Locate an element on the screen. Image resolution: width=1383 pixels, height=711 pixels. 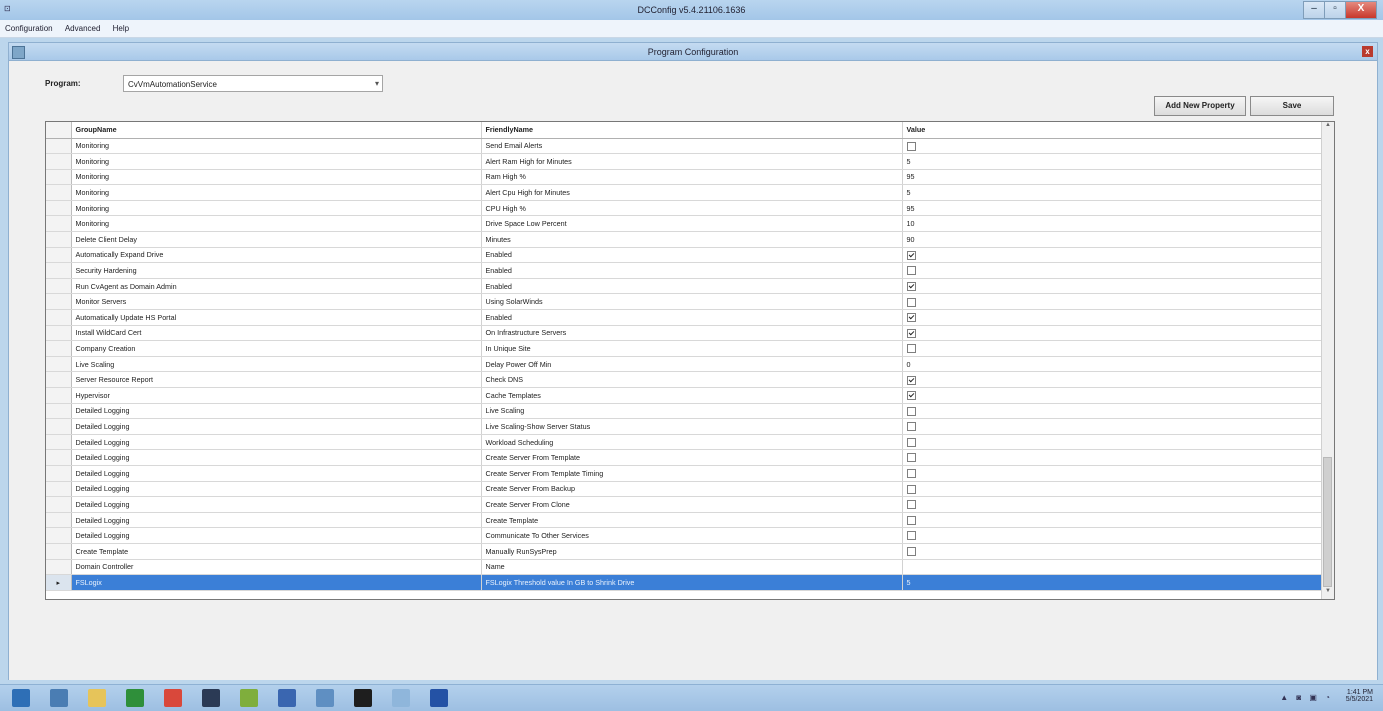
cell-friendlyname: Communicate To Other Services is located at coordinates (692, 535).